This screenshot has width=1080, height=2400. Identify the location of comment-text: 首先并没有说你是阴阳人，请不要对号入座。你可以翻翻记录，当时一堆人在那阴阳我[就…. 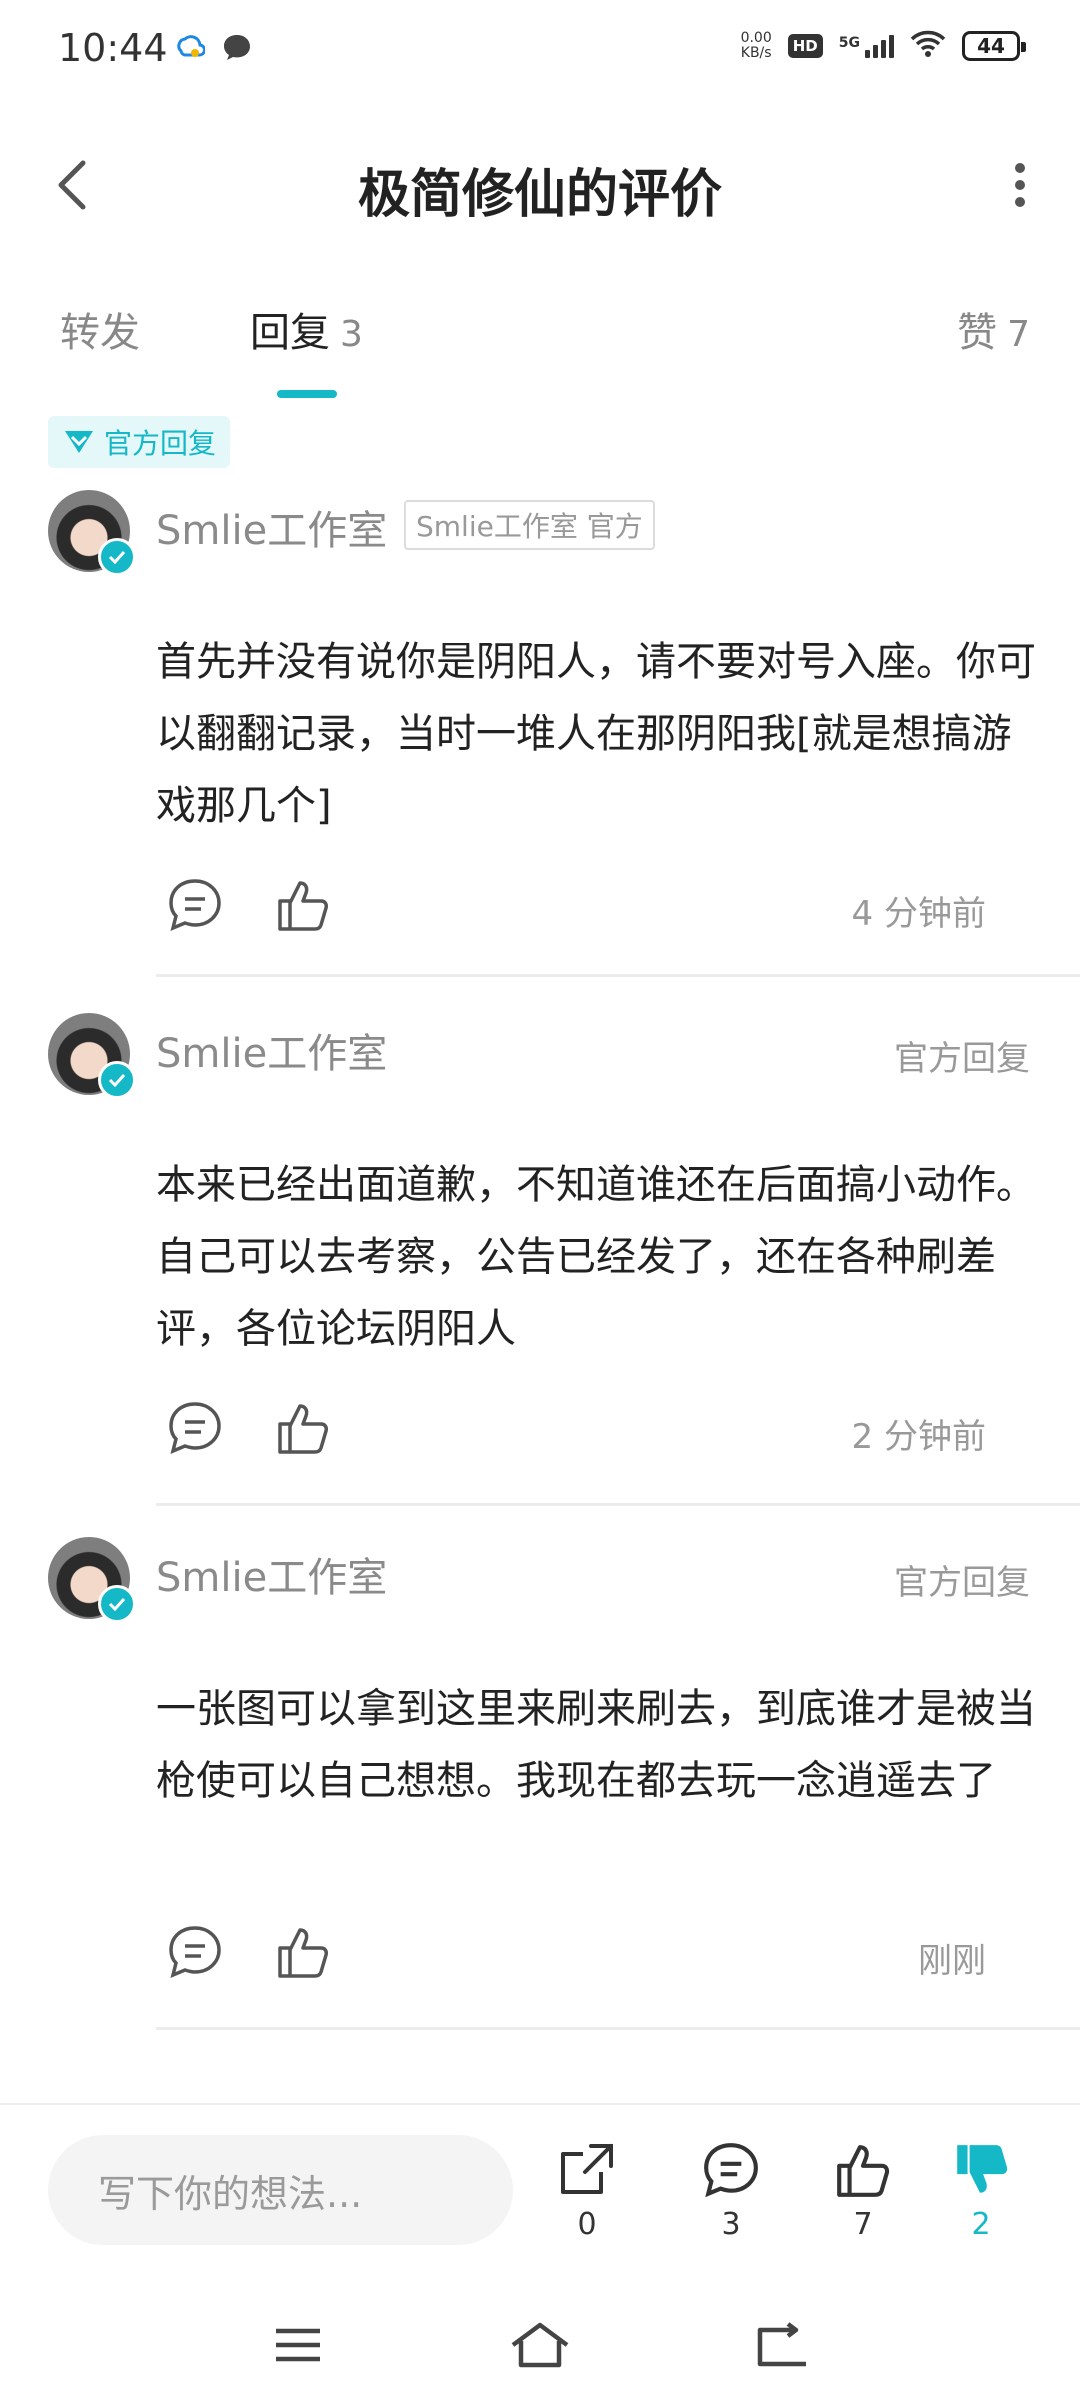
(596, 734).